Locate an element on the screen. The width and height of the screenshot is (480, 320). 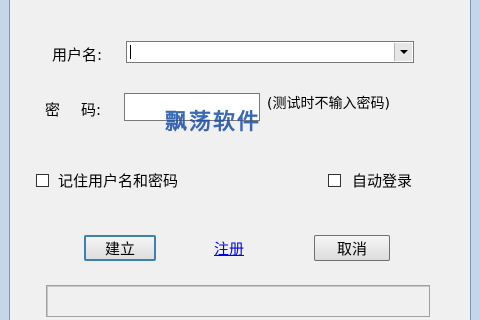
window-left-border is located at coordinates (5, 160).